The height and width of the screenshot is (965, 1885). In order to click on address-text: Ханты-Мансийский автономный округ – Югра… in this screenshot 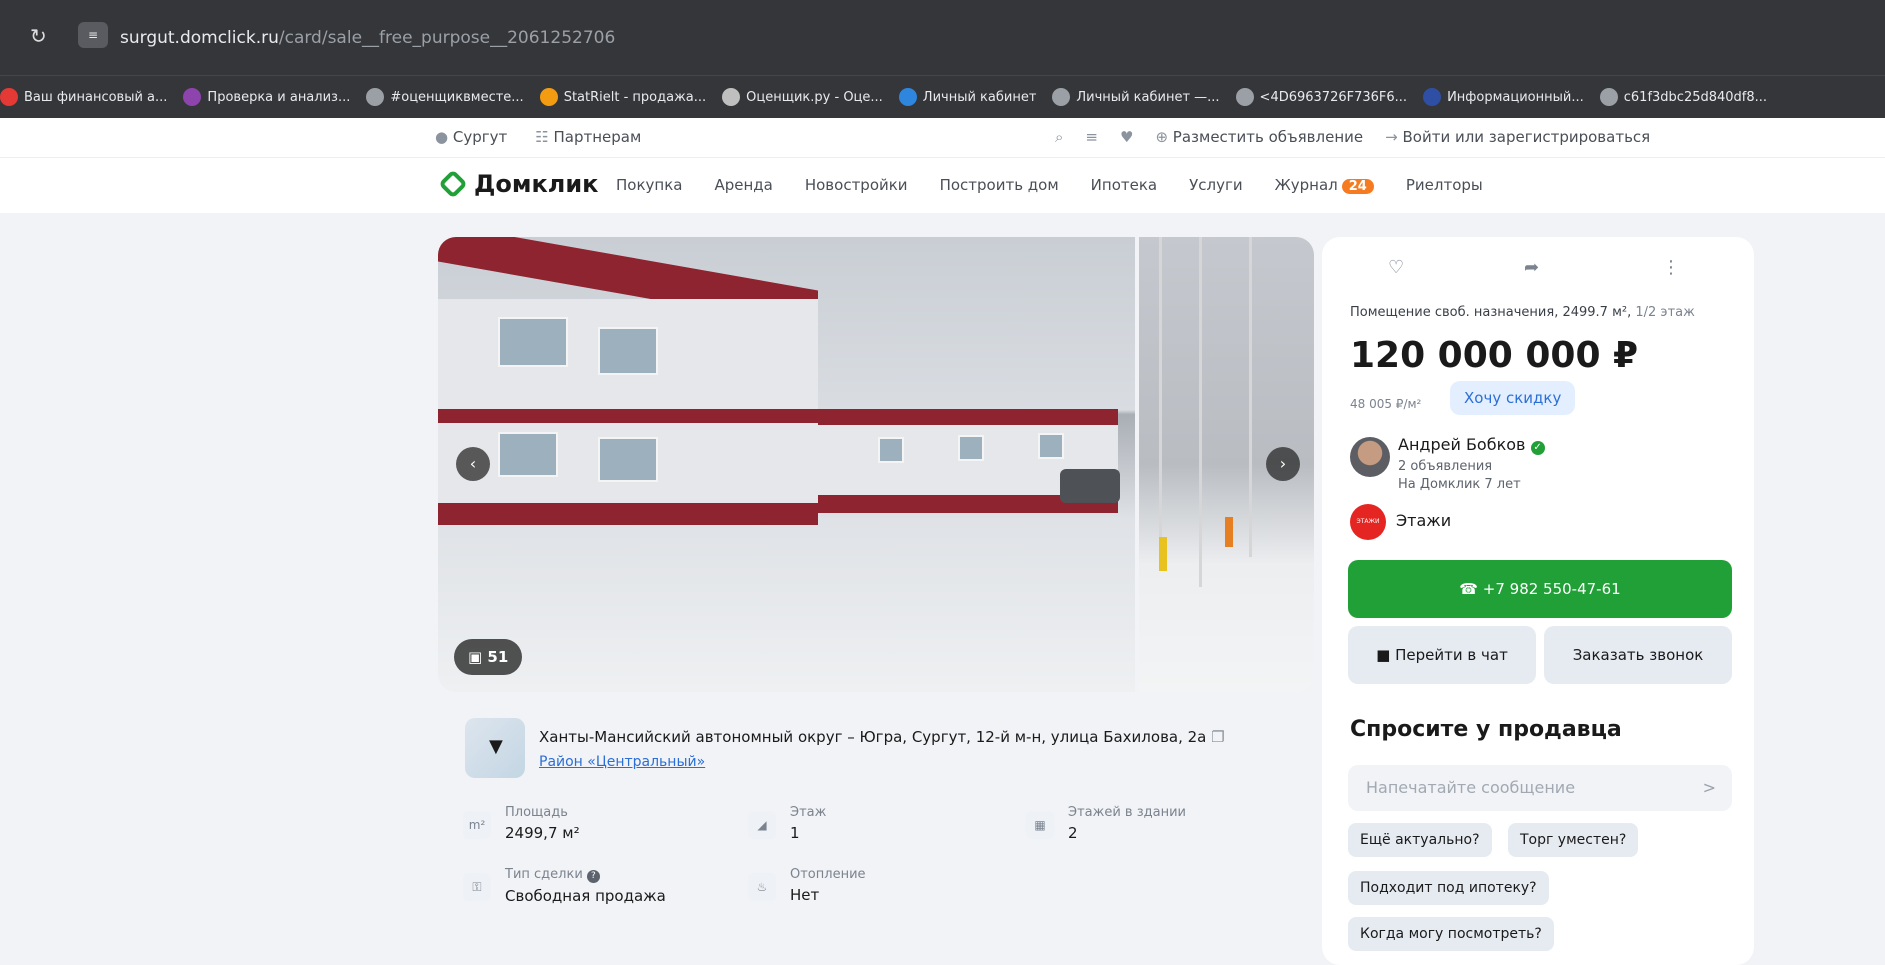, I will do `click(882, 737)`.